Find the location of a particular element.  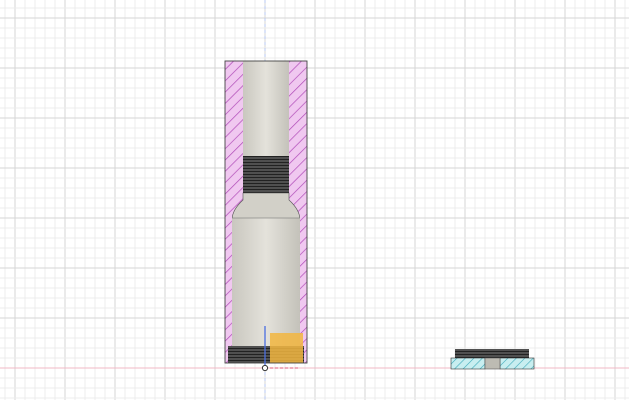

nut-right-hatch is located at coordinates (517, 363).